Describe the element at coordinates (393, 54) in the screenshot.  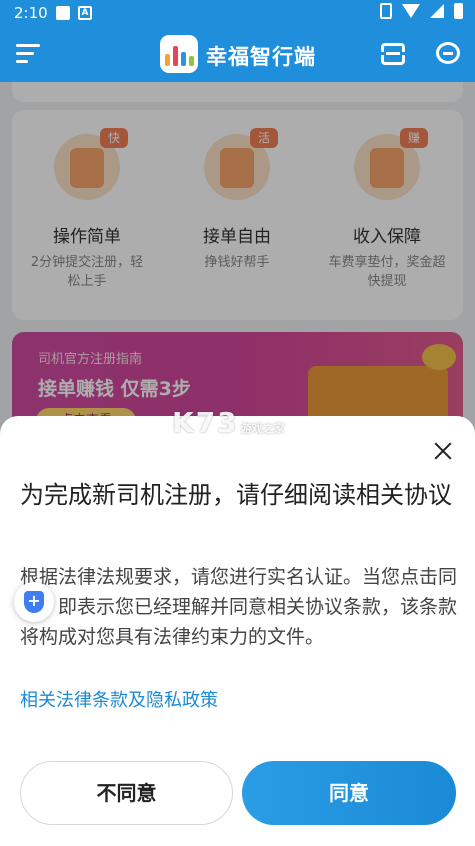
I see `scan-icon` at that location.